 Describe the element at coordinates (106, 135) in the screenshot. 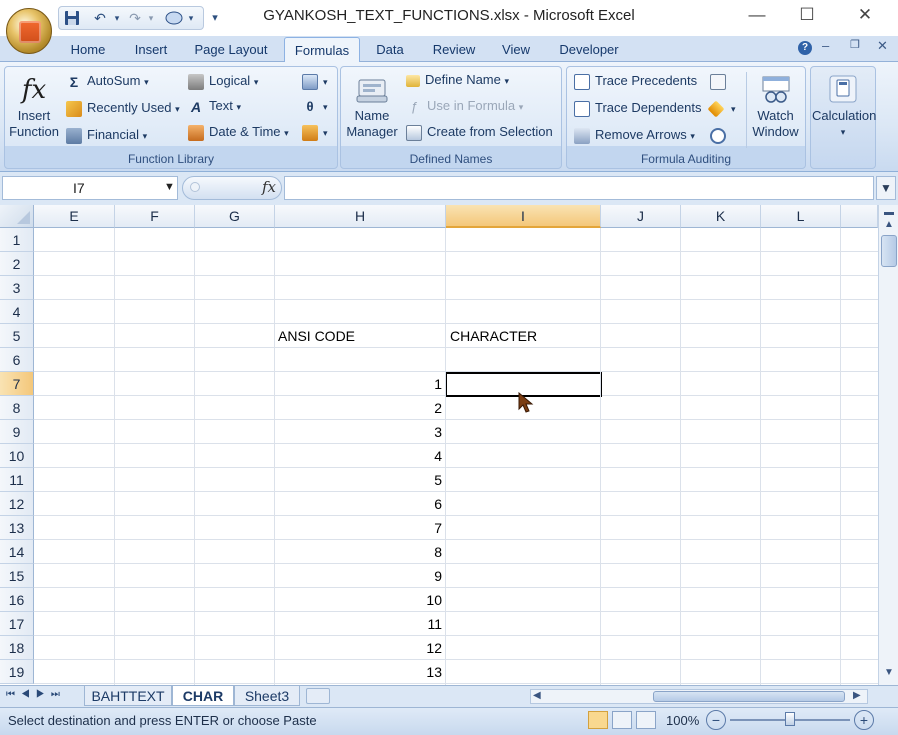

I see `financial-button: Financial ▾` at that location.